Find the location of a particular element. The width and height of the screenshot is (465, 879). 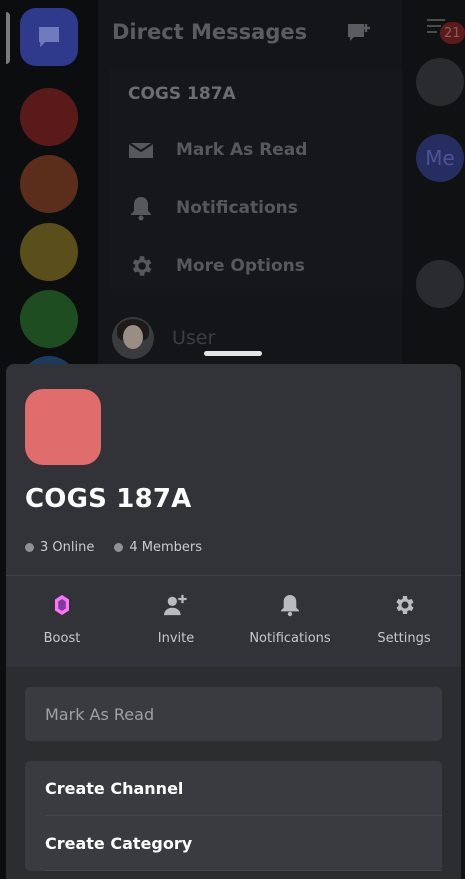

context-notifications: Notifications is located at coordinates (213, 208).